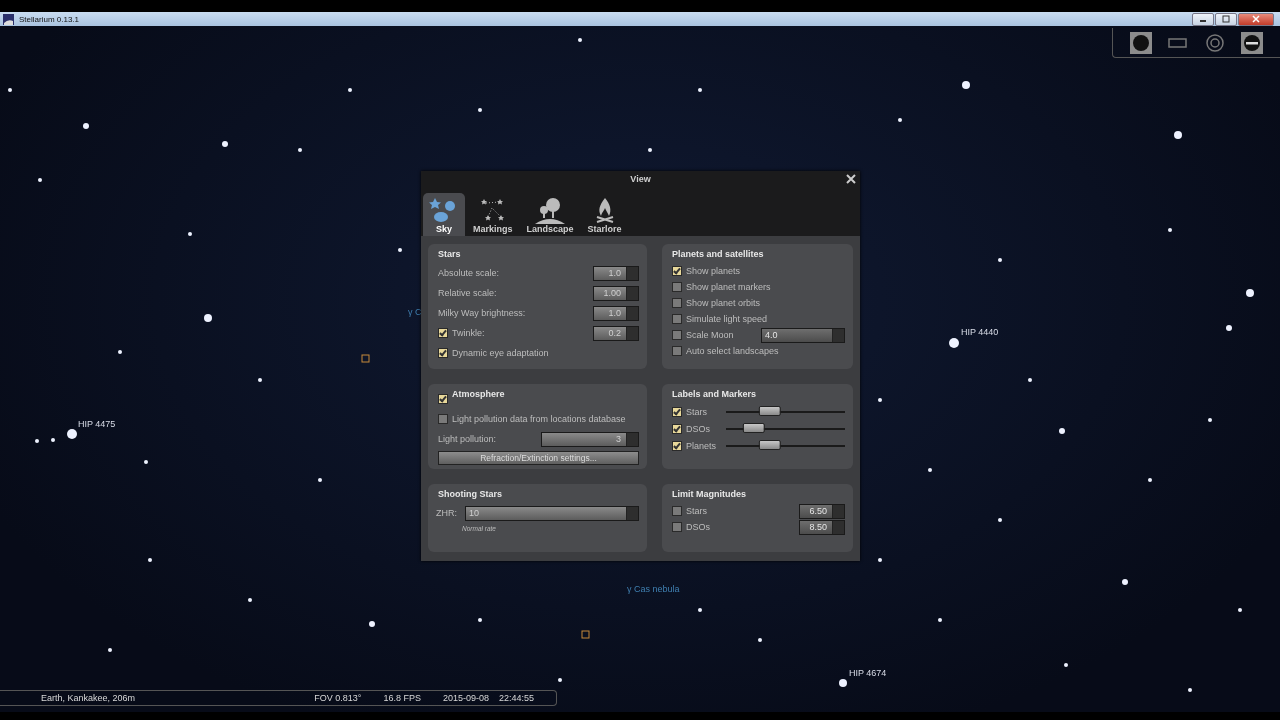 This screenshot has height=720, width=1280. What do you see at coordinates (590, 439) in the screenshot?
I see `spin-box: 3` at bounding box center [590, 439].